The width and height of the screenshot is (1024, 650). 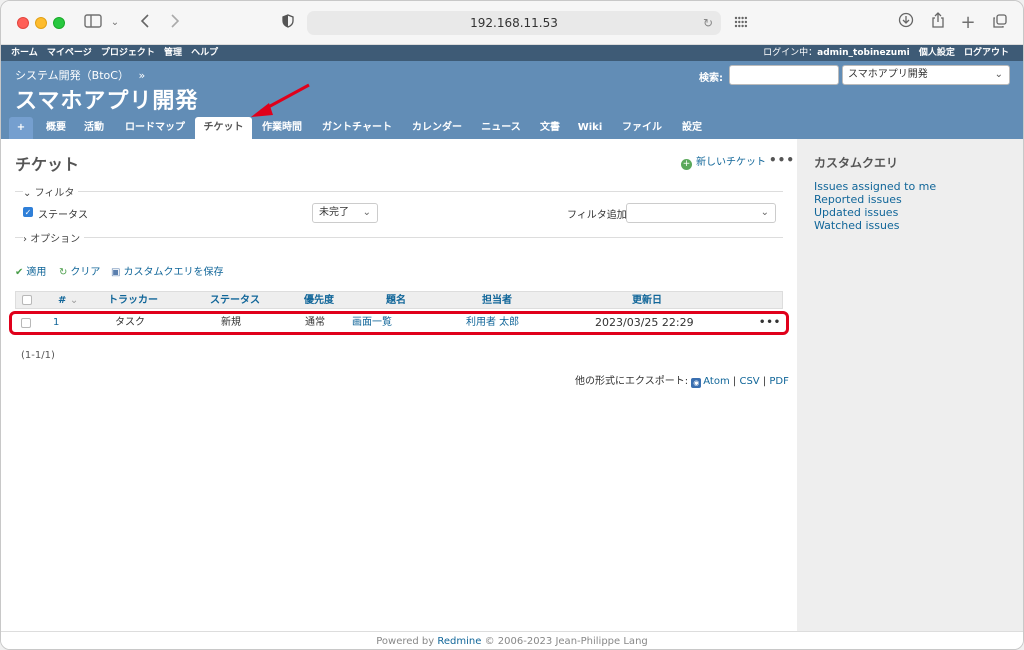 I want to click on rss-icon: ◉, so click(x=696, y=383).